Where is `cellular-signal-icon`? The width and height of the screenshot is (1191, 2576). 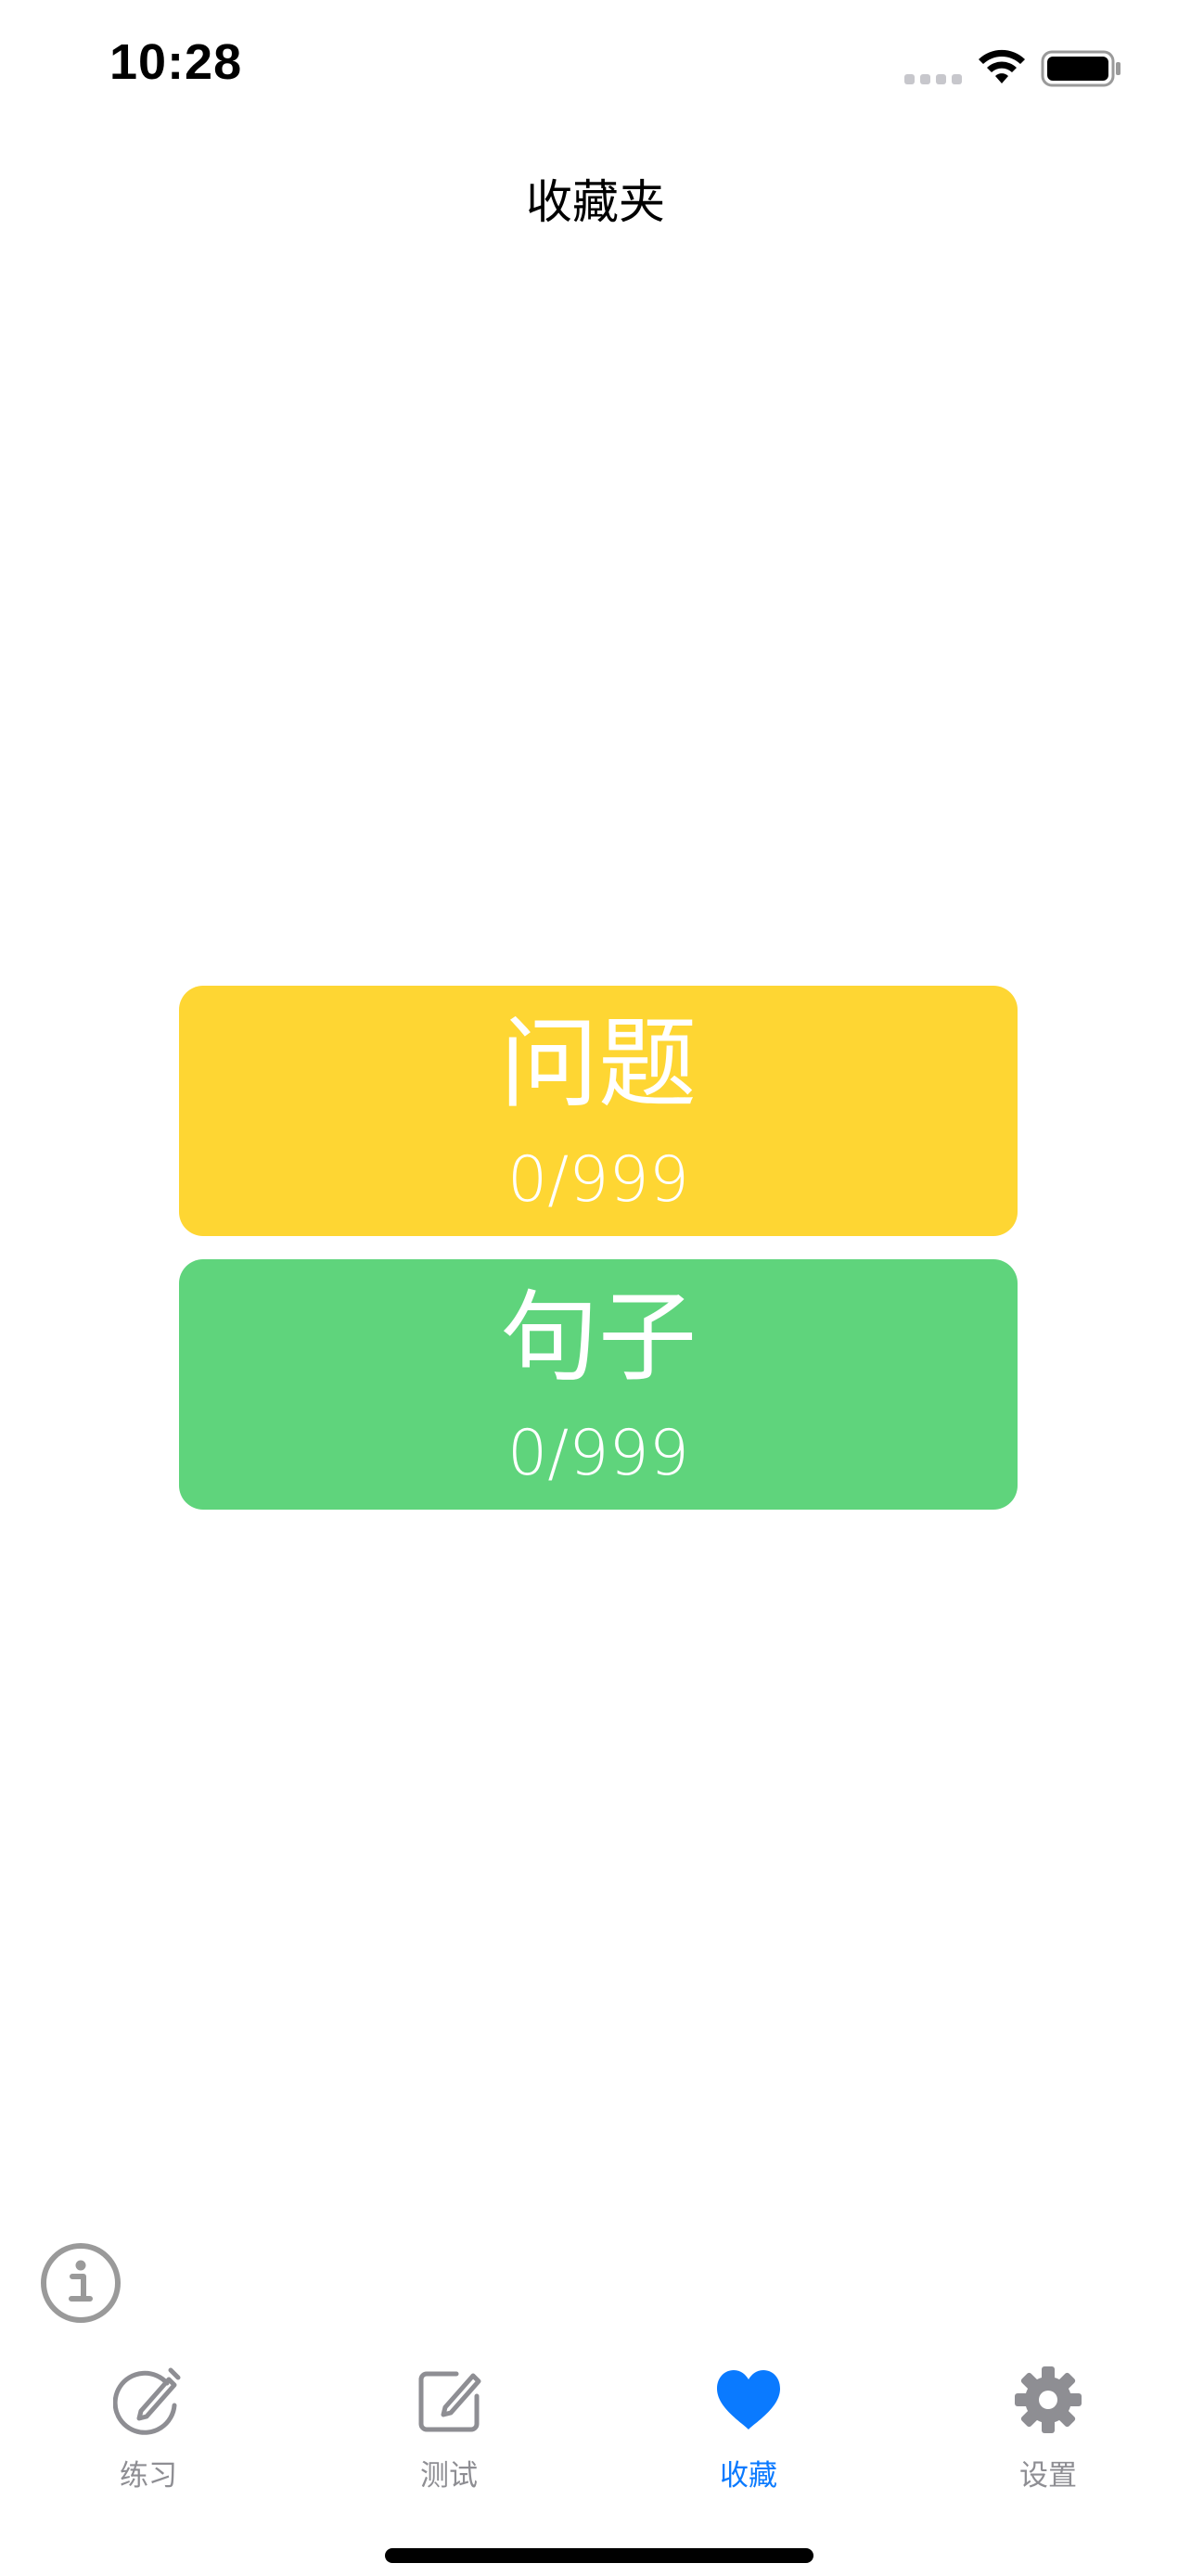 cellular-signal-icon is located at coordinates (933, 79).